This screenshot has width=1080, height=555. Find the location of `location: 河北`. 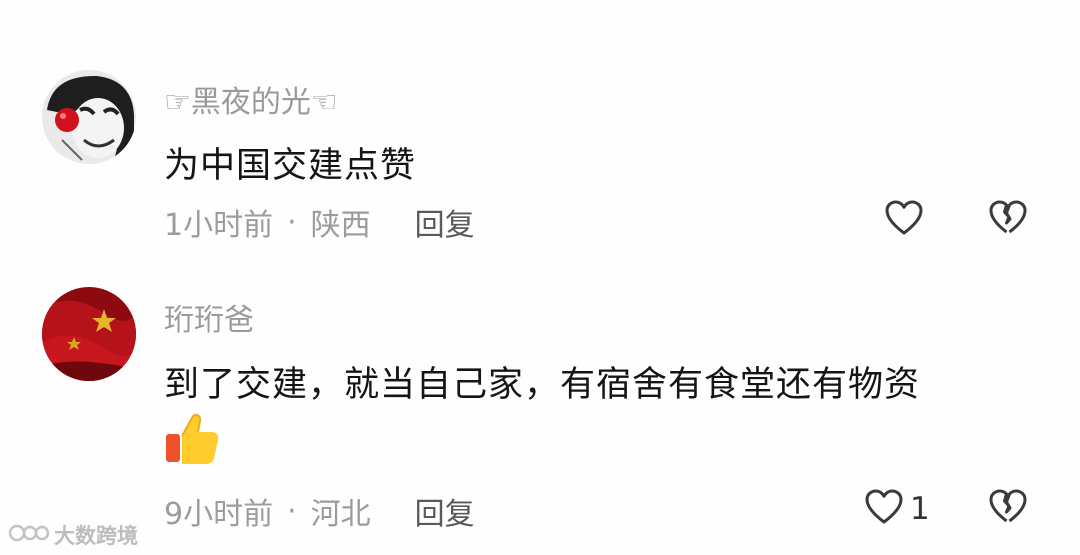

location: 河北 is located at coordinates (340, 514).